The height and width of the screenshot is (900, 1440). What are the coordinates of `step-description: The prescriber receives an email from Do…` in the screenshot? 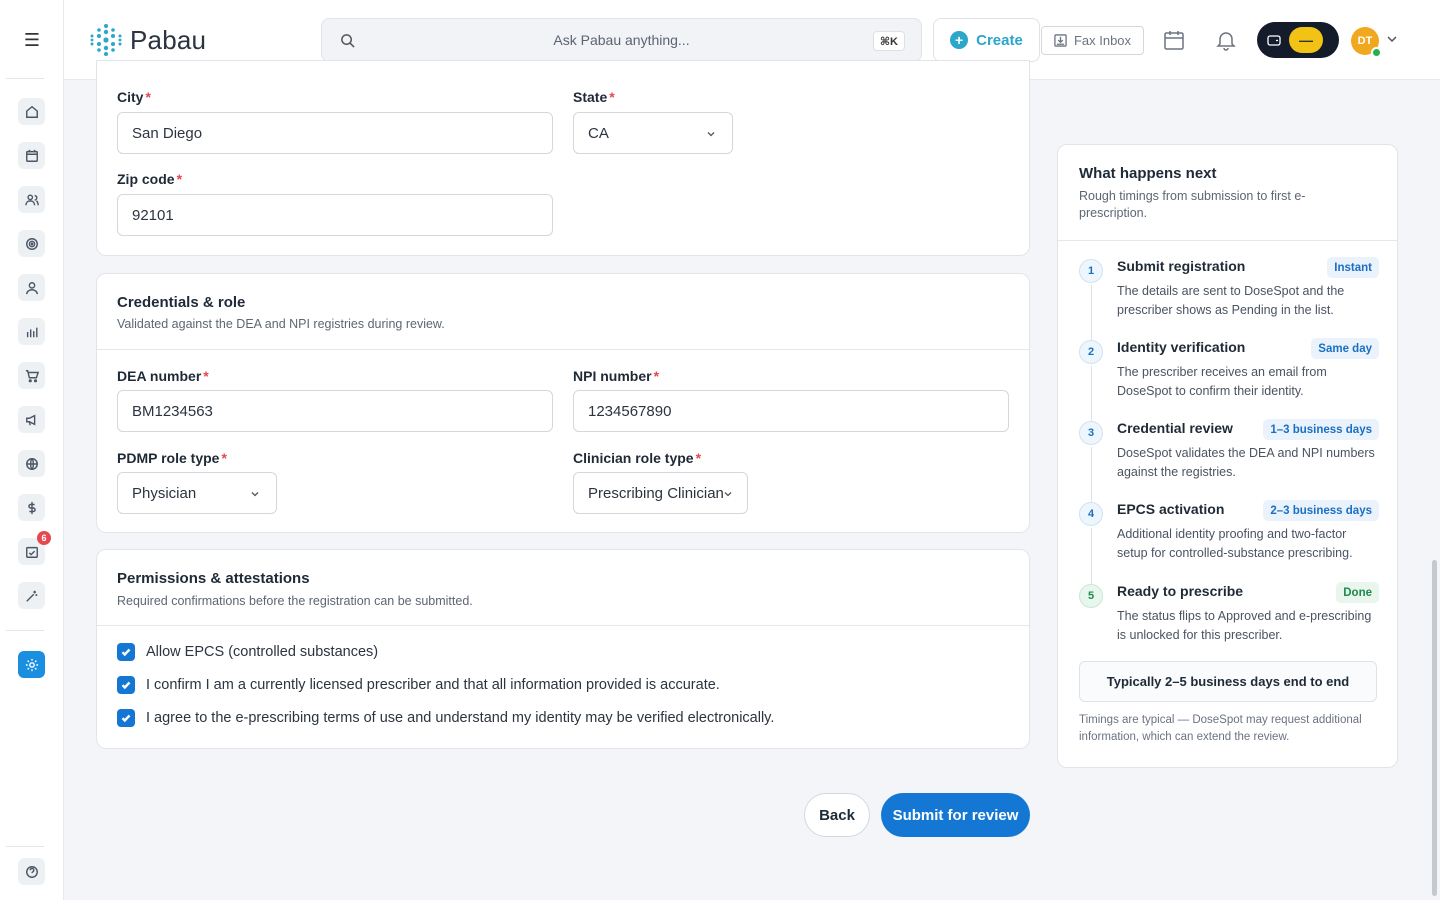 It's located at (1222, 381).